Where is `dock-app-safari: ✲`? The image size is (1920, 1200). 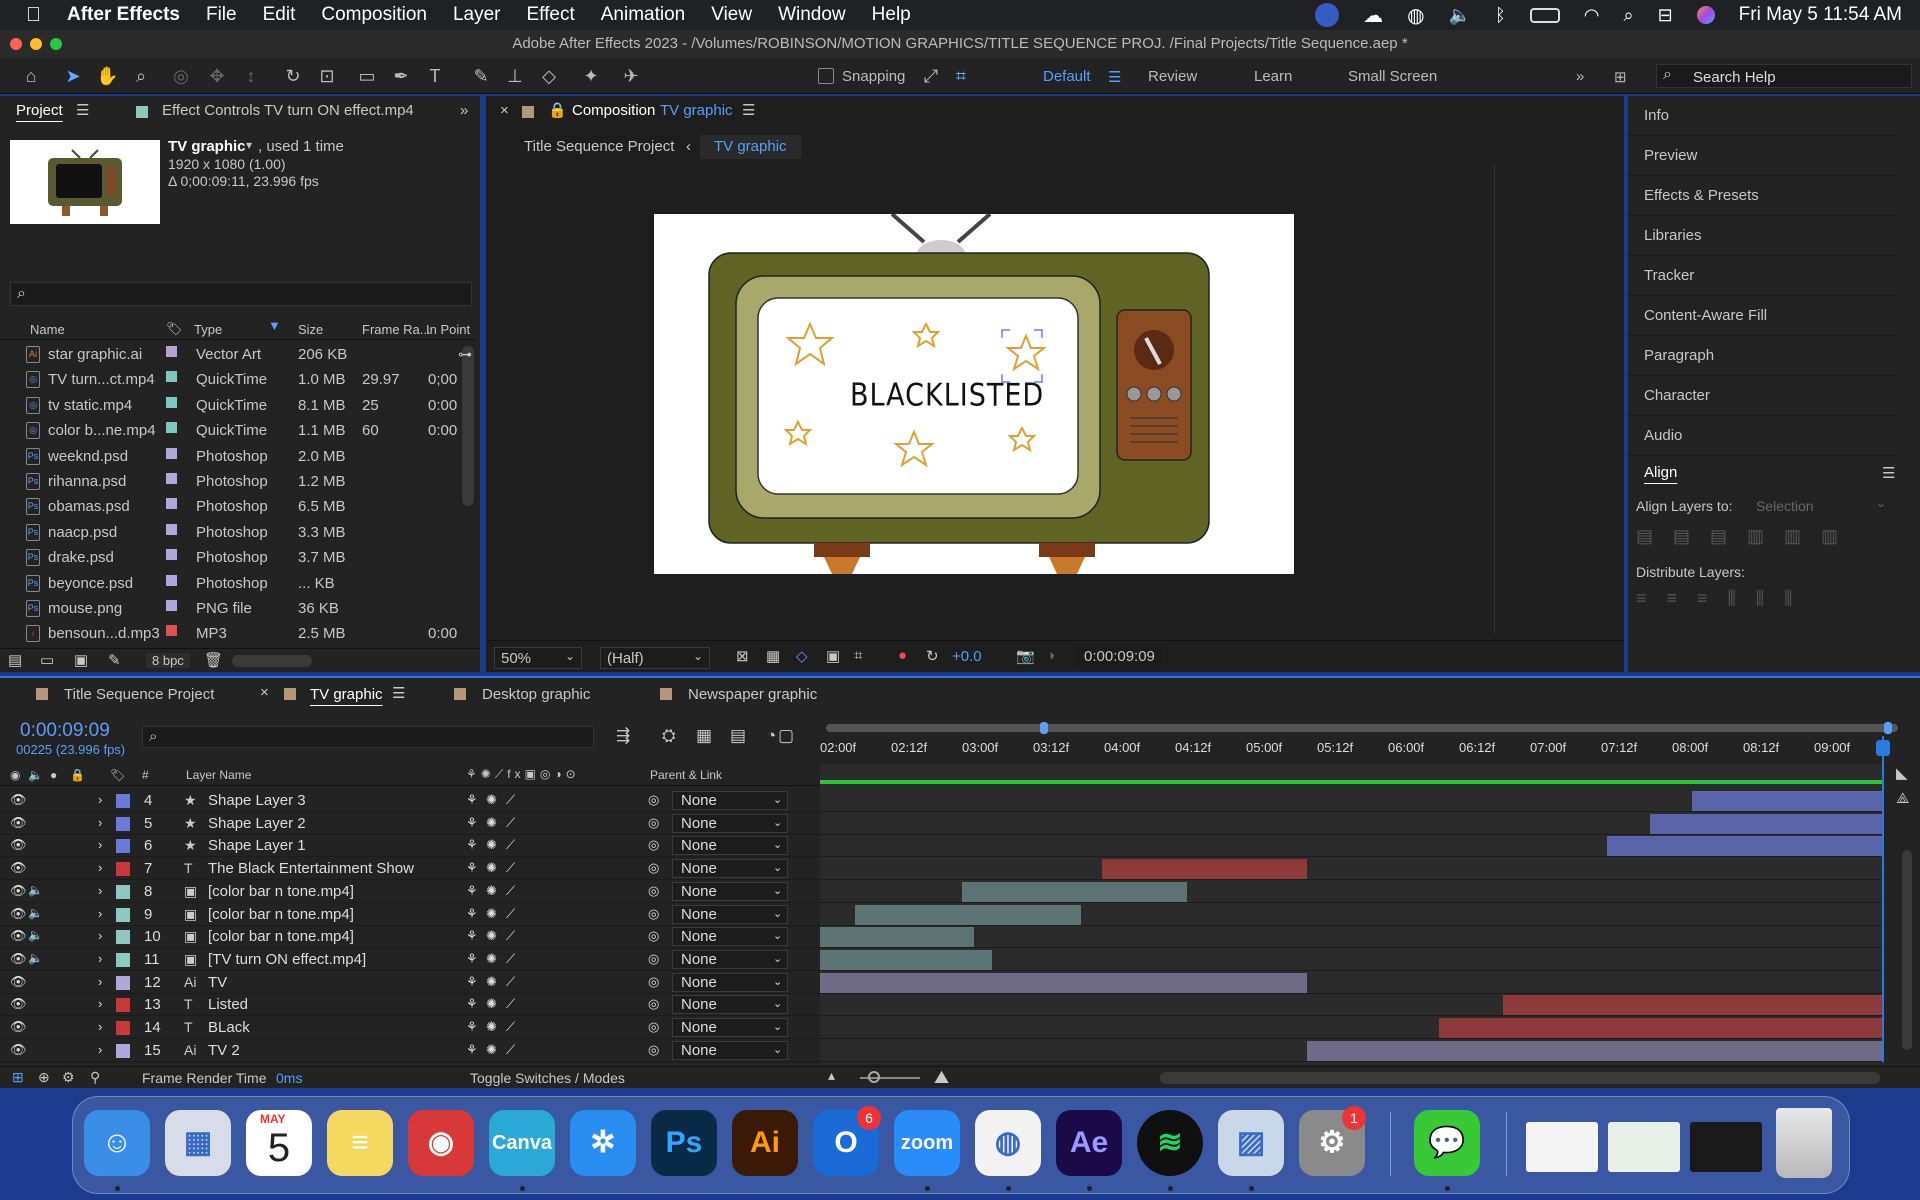 dock-app-safari: ✲ is located at coordinates (603, 1143).